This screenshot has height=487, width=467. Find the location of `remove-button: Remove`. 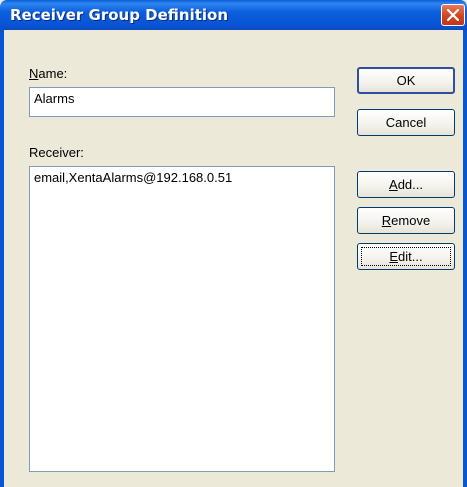

remove-button: Remove is located at coordinates (406, 220).